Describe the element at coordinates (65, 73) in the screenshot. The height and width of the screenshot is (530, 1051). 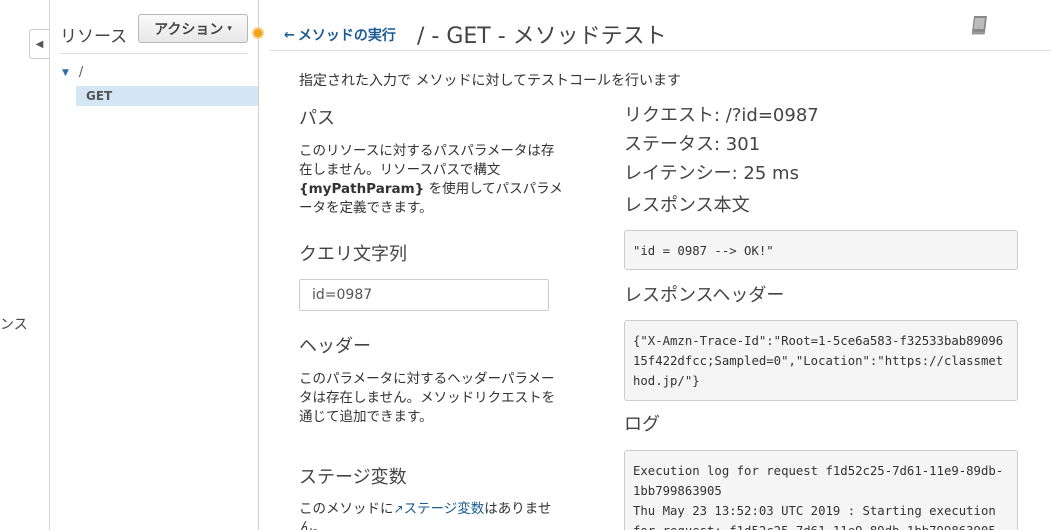
I see `expand-triangle-icon: ▼` at that location.